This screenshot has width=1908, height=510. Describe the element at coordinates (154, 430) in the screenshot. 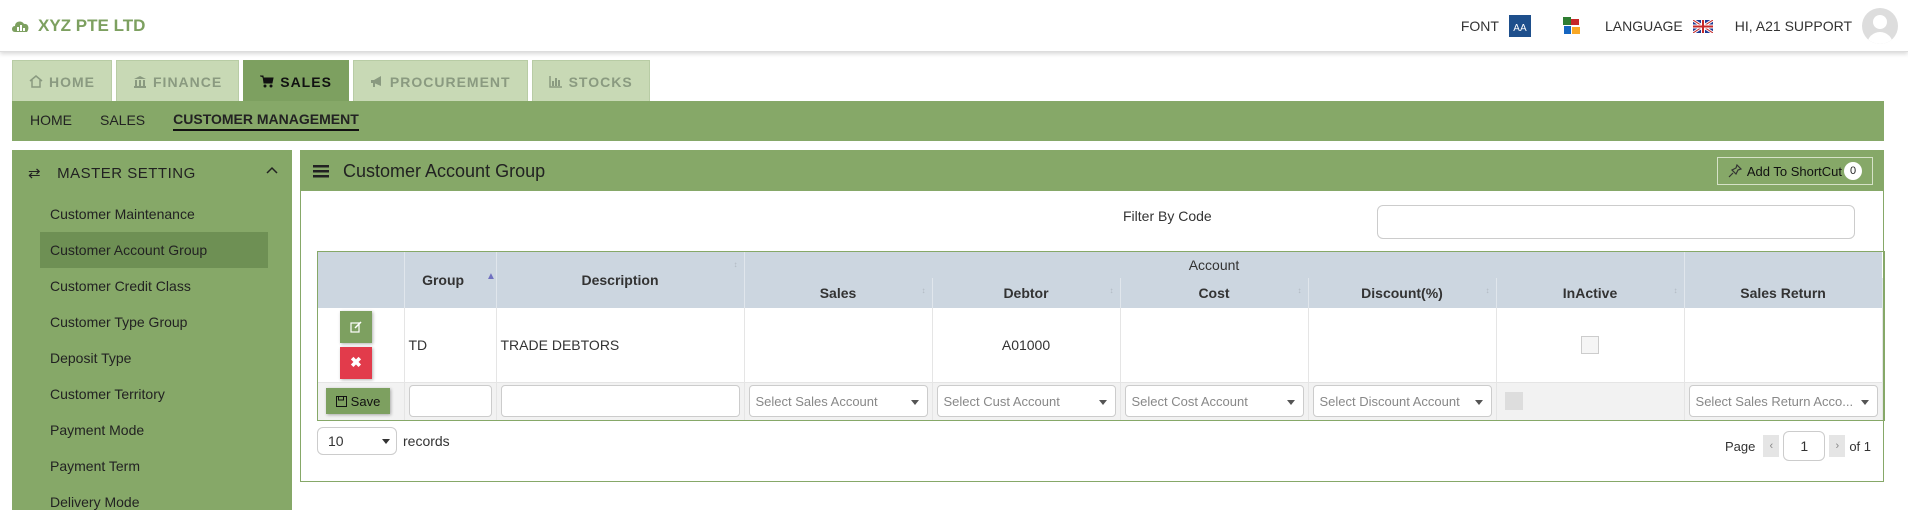

I see `sidebar-item-payment-mode: Payment Mode` at that location.